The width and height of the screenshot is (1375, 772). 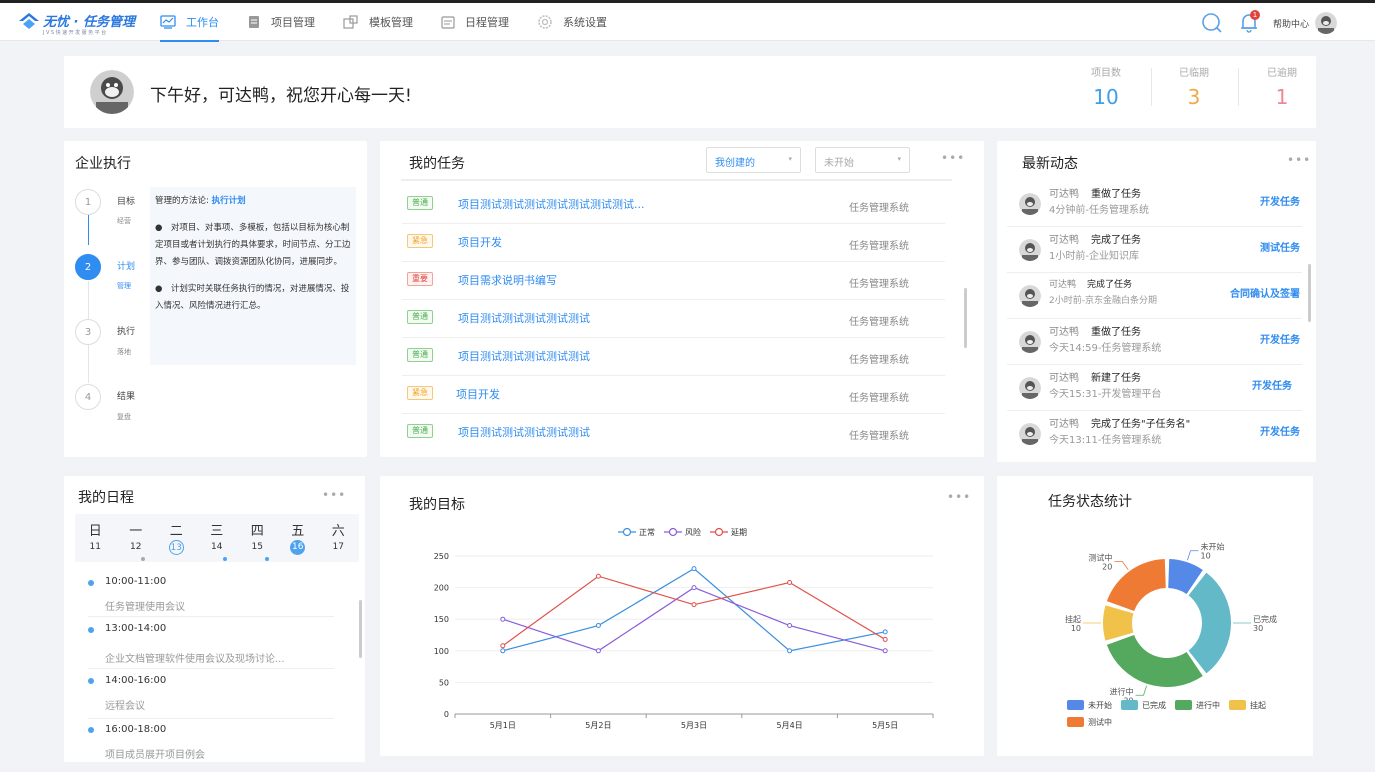 I want to click on nav-dashboard: 工作台, so click(x=189, y=22).